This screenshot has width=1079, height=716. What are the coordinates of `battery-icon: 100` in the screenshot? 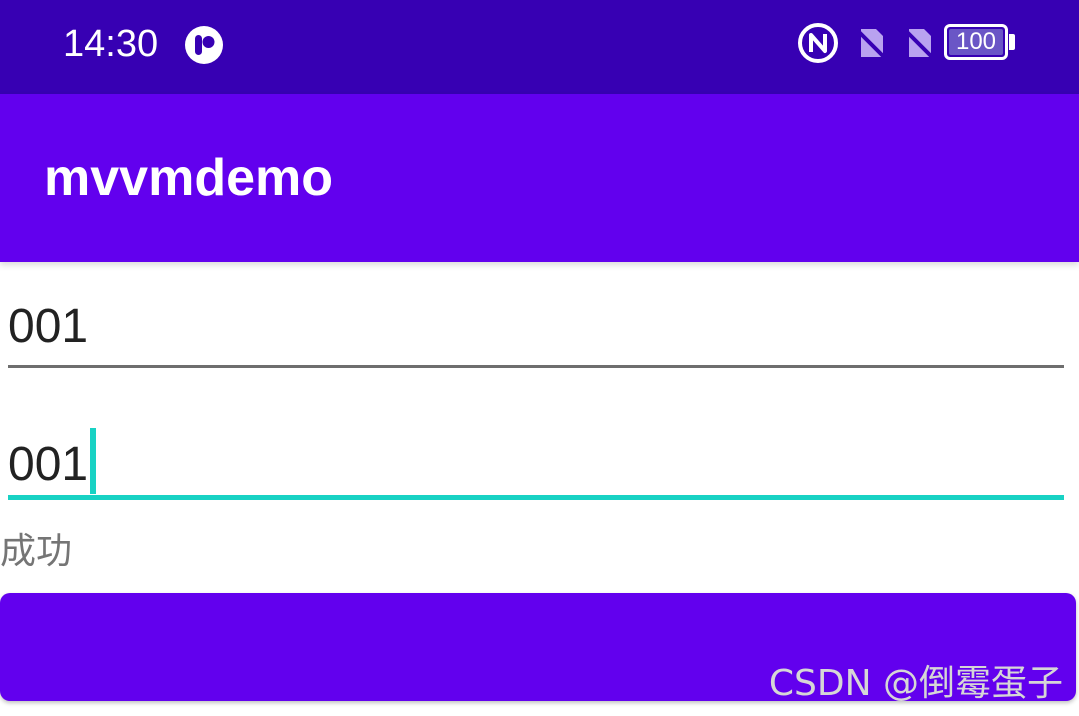 It's located at (976, 42).